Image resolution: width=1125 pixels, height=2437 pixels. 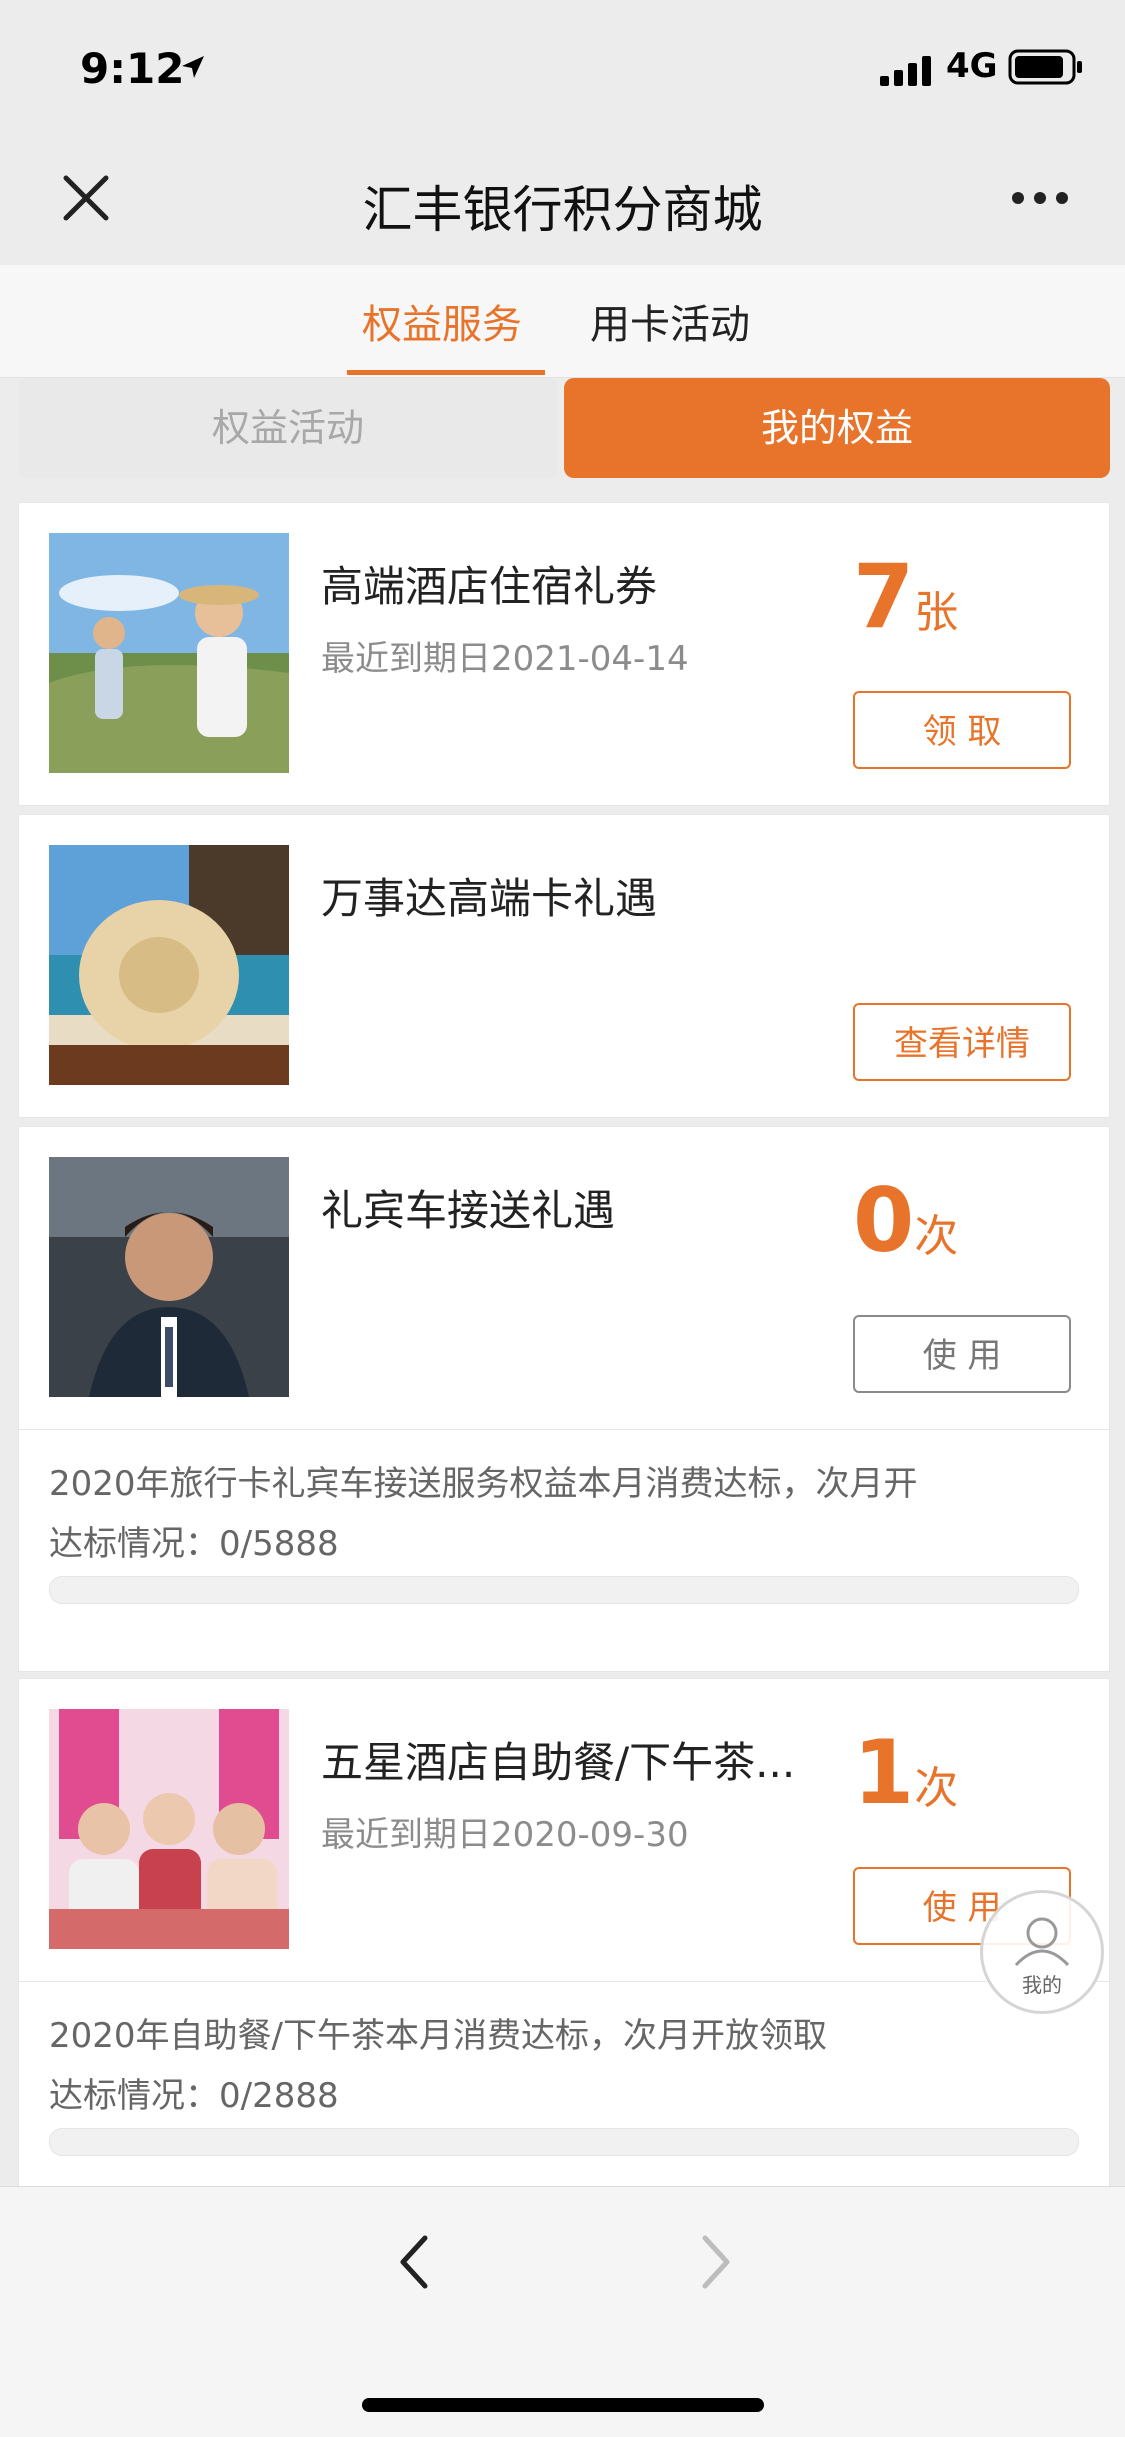 I want to click on location-arrow-icon, so click(x=193, y=67).